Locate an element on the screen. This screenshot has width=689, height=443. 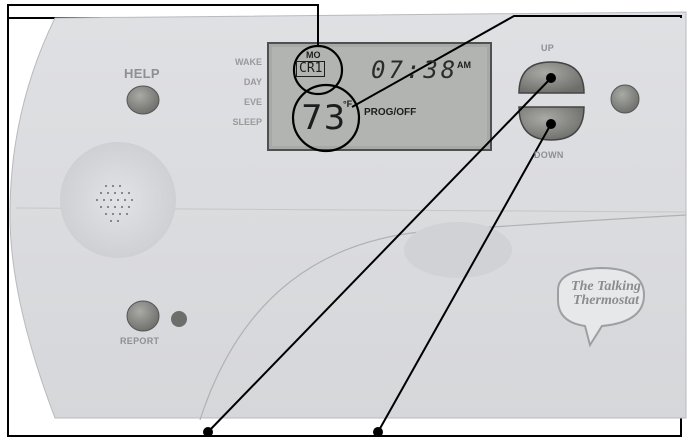
help-label: HELP is located at coordinates (142, 73).